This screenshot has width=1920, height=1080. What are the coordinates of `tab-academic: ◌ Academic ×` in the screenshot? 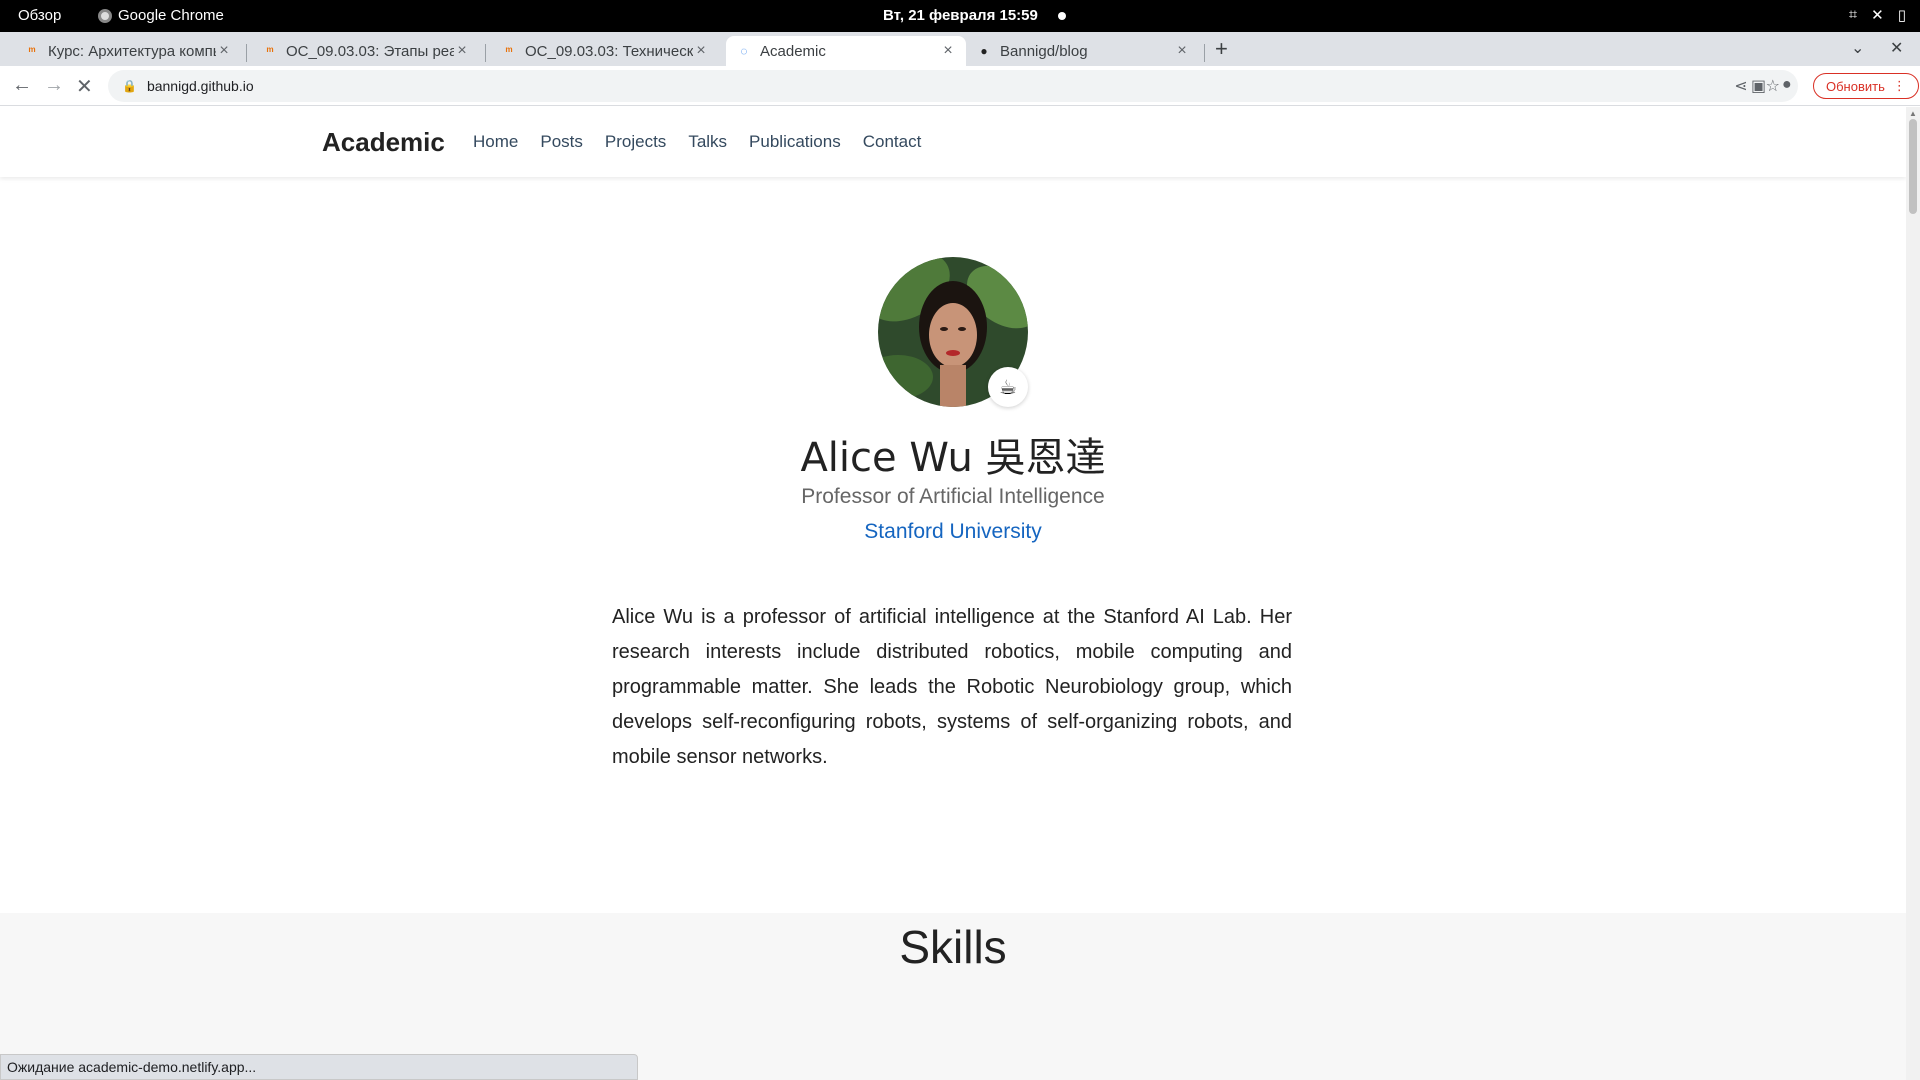 It's located at (846, 51).